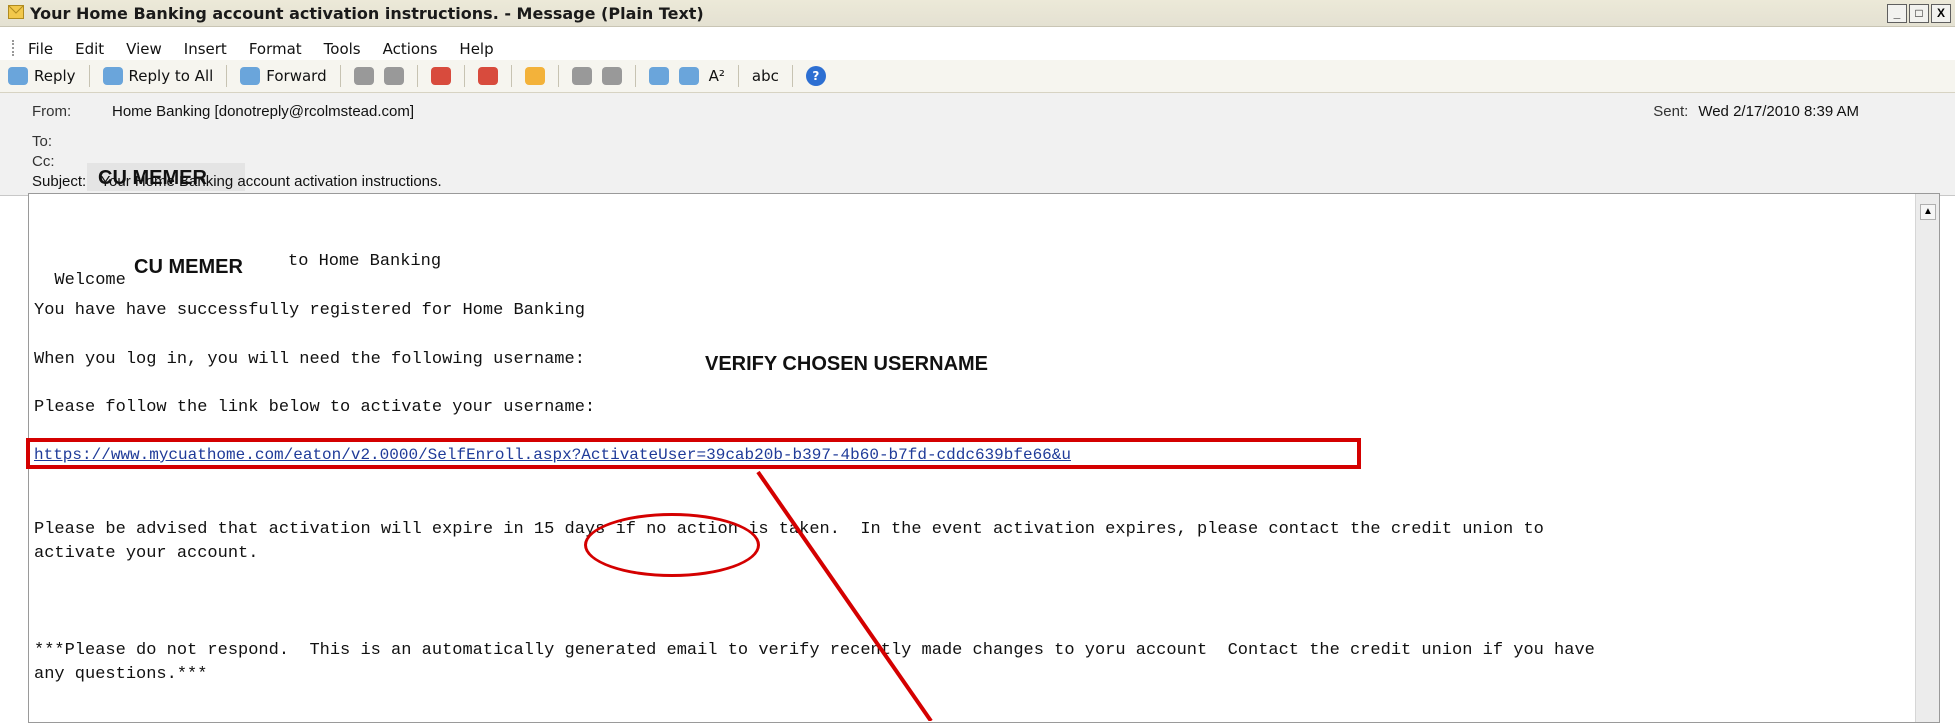  What do you see at coordinates (59, 181) in the screenshot?
I see `subject-label: Subject:` at bounding box center [59, 181].